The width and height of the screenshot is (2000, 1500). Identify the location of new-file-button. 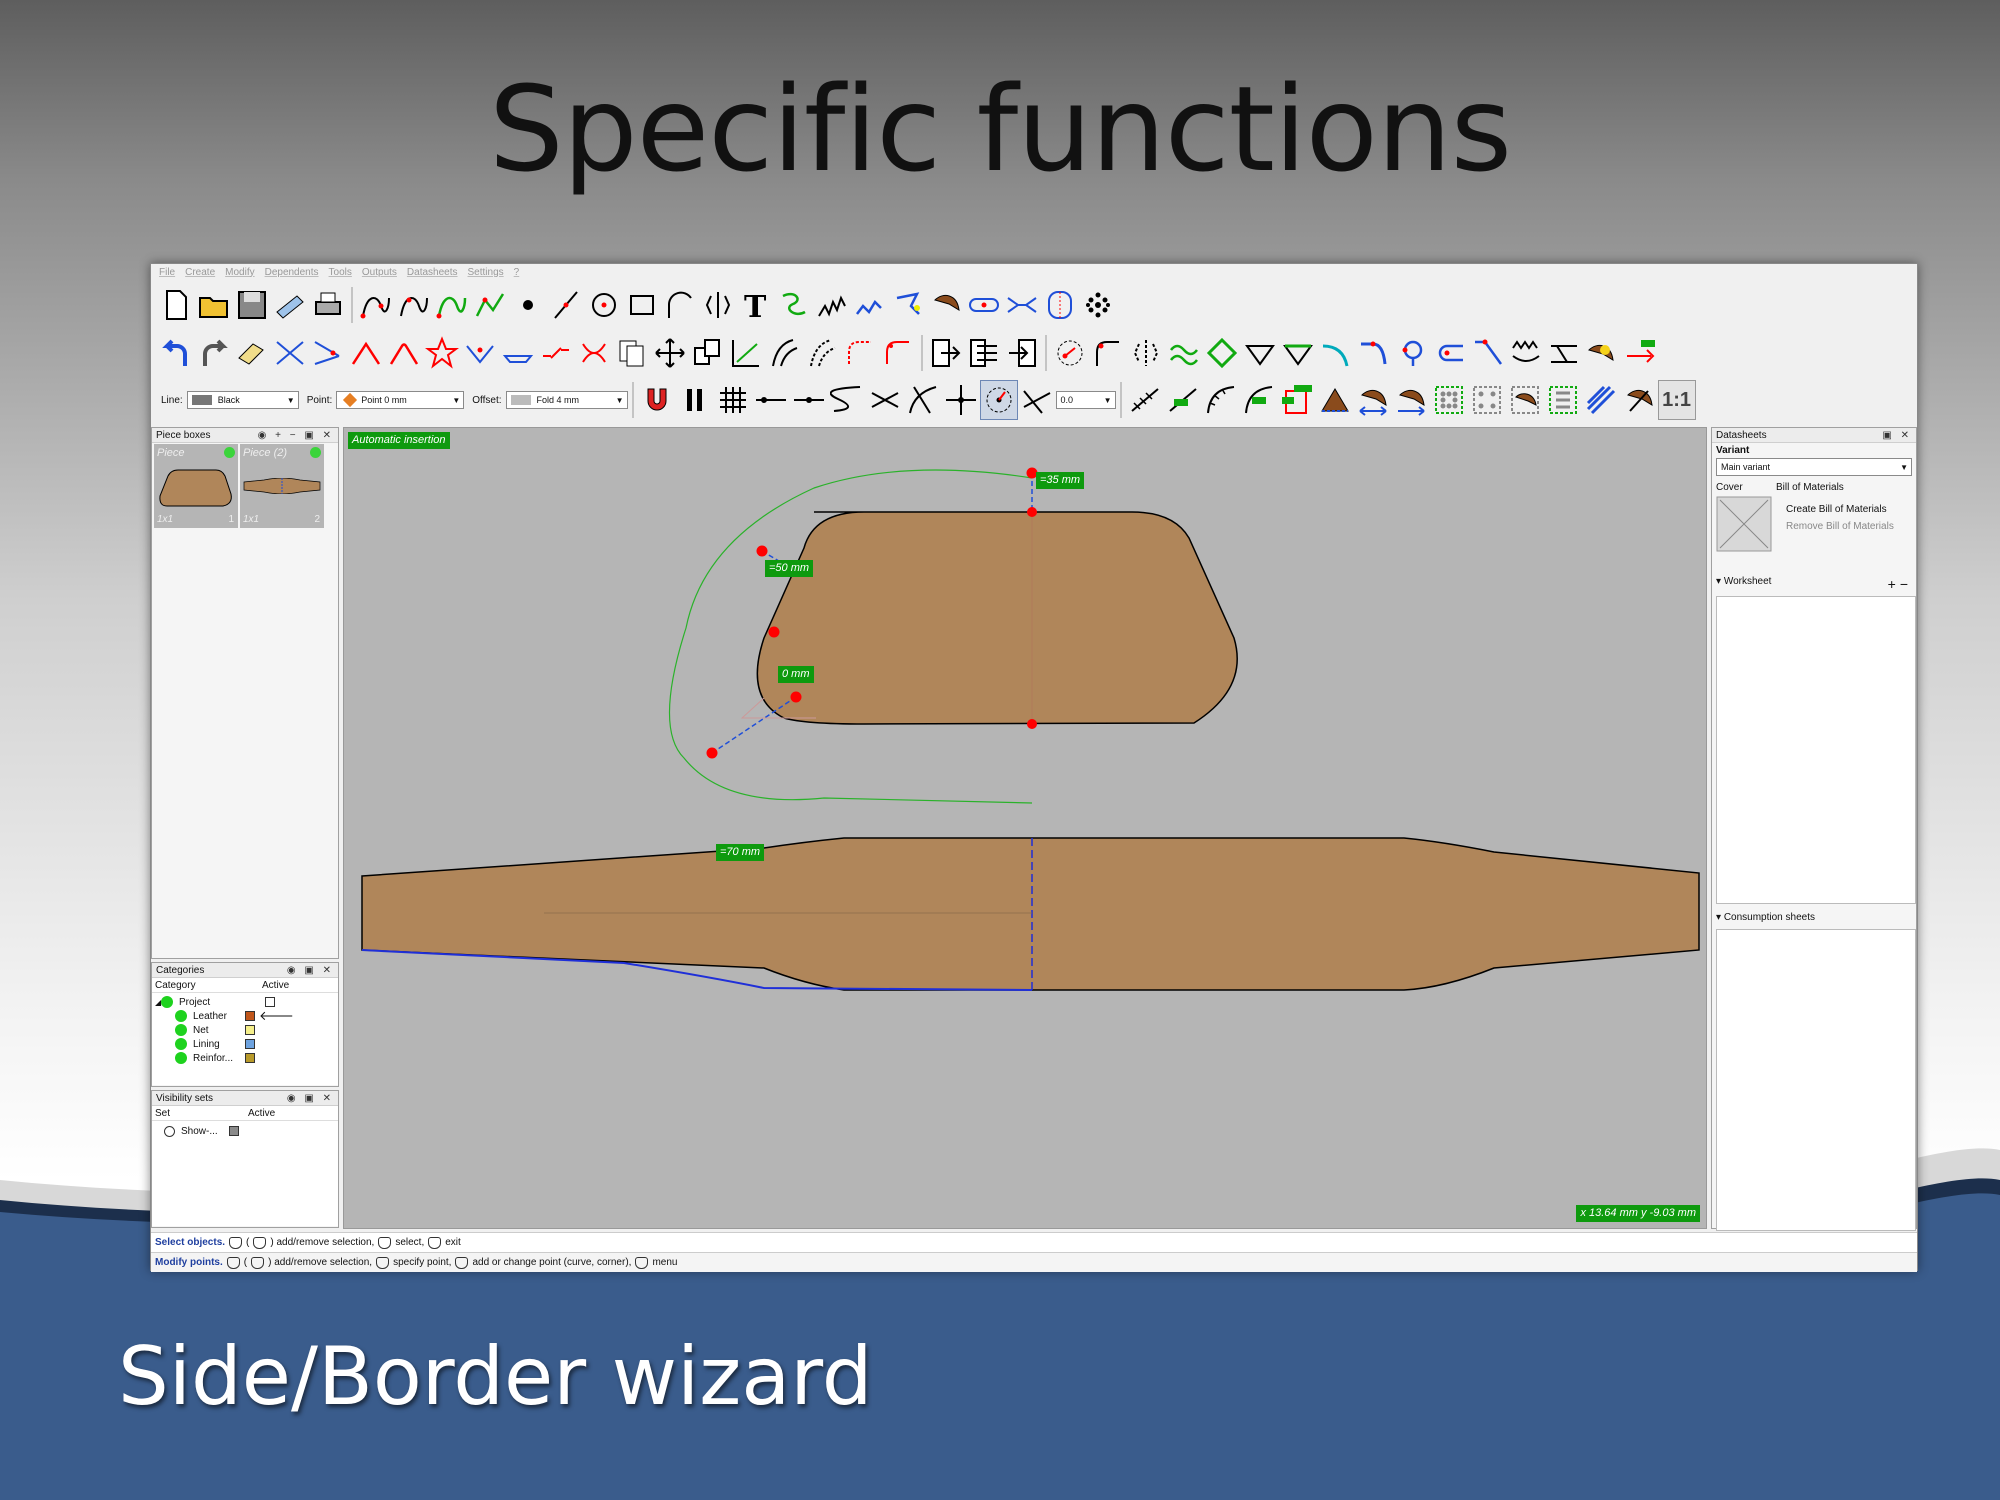
(176, 305).